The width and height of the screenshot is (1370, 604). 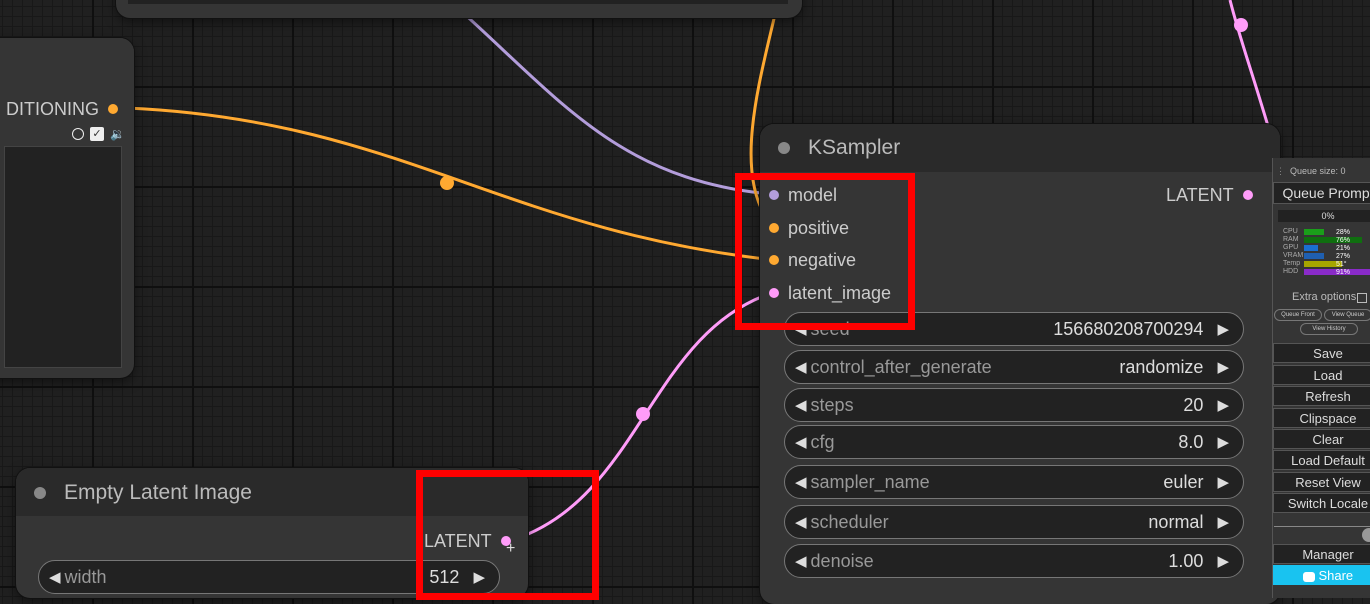 What do you see at coordinates (832, 404) in the screenshot?
I see `steps-label: steps` at bounding box center [832, 404].